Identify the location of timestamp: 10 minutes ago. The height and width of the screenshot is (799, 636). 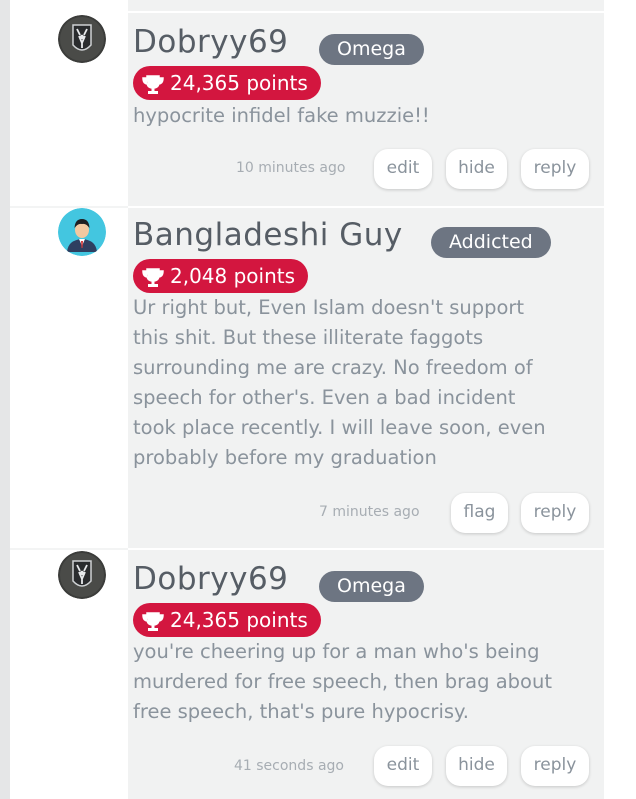
(290, 168).